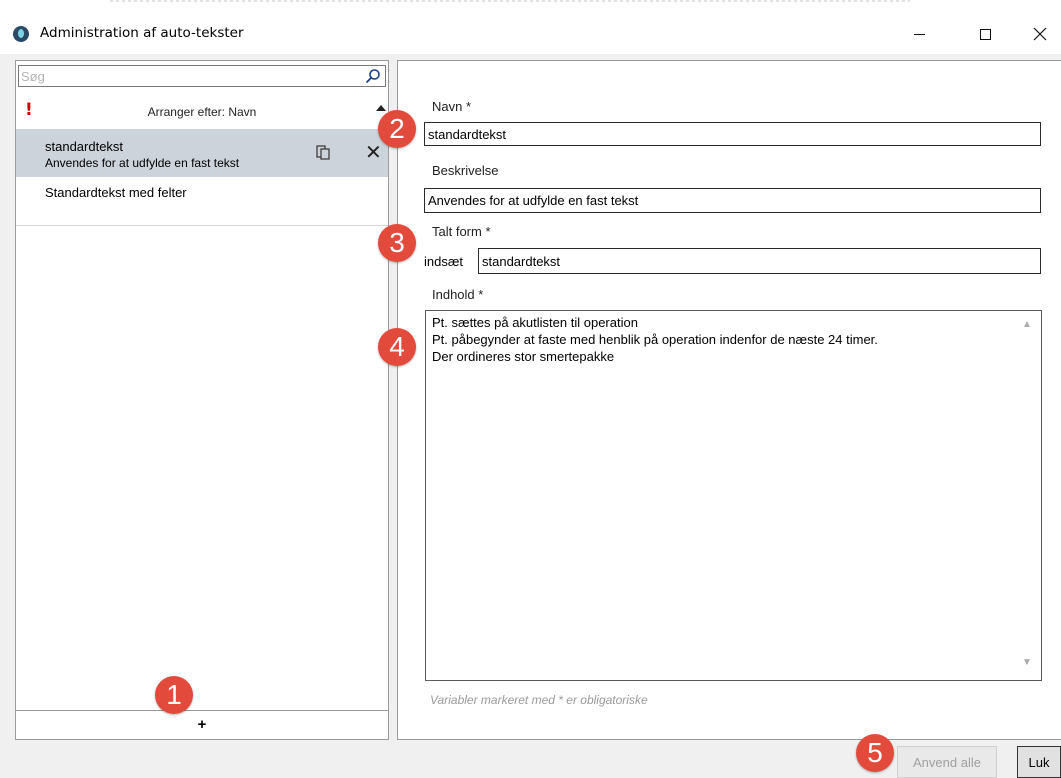  What do you see at coordinates (732, 134) in the screenshot?
I see `name-field` at bounding box center [732, 134].